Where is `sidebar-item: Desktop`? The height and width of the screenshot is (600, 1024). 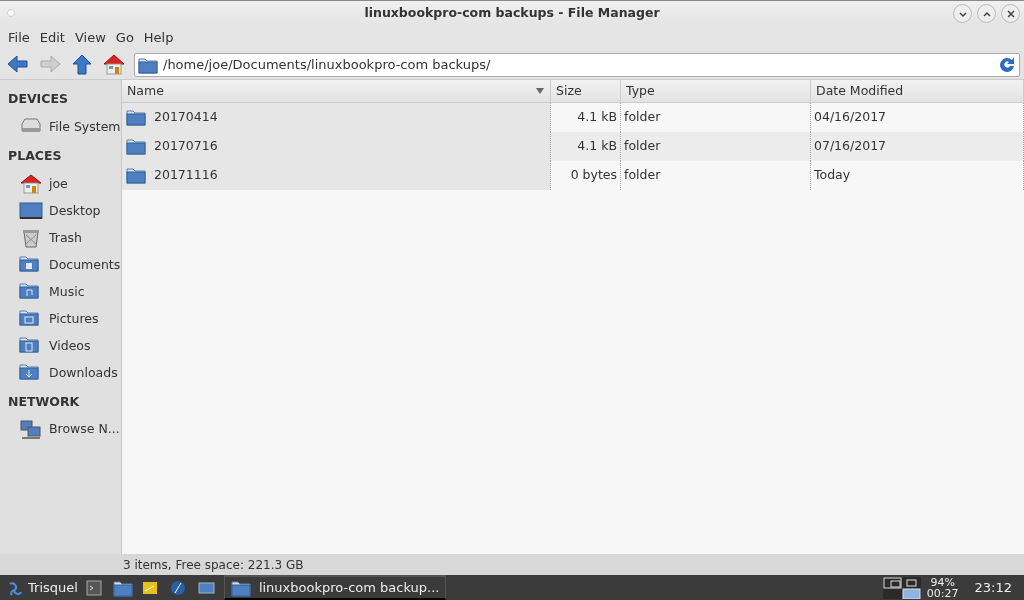 sidebar-item: Desktop is located at coordinates (60, 211).